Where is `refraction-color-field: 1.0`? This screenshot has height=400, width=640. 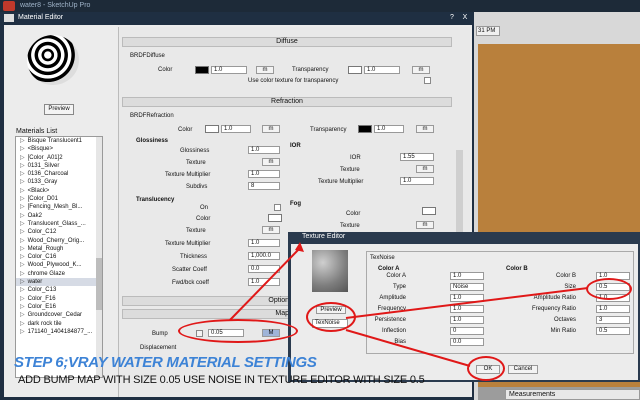 refraction-color-field: 1.0 is located at coordinates (236, 129).